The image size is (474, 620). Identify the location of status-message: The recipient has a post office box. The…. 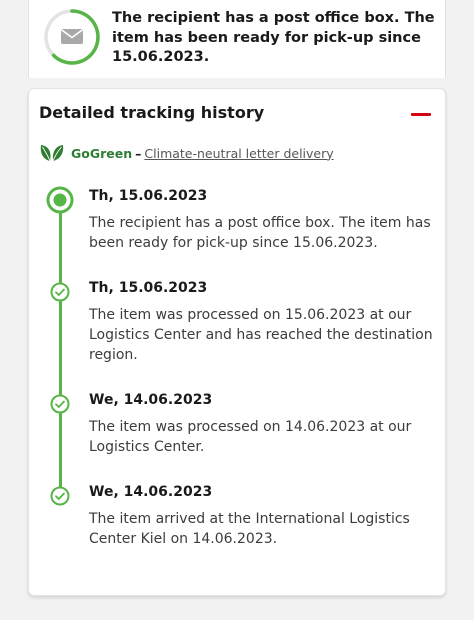
(273, 37).